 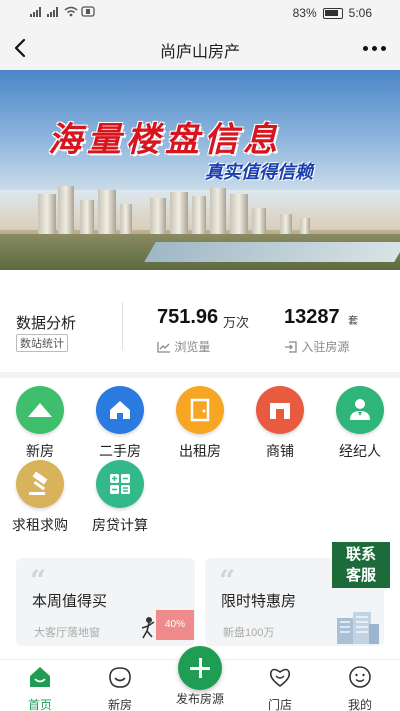 I want to click on customer-service-button: 联系 客服, so click(x=361, y=565).